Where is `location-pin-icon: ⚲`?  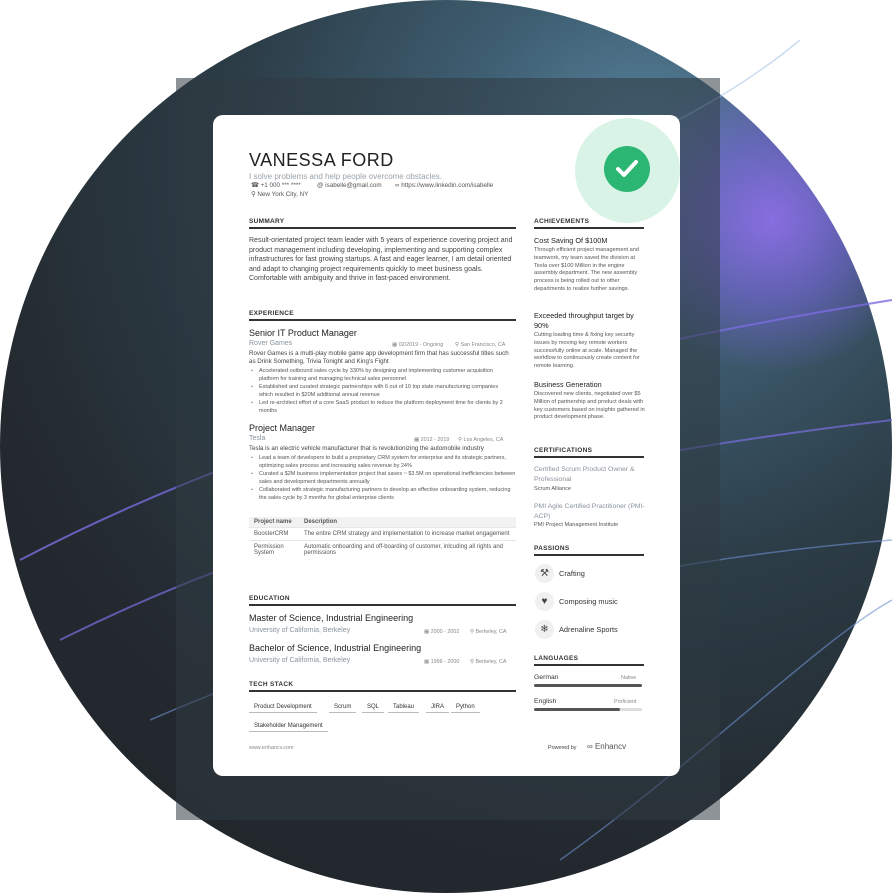 location-pin-icon: ⚲ is located at coordinates (253, 194).